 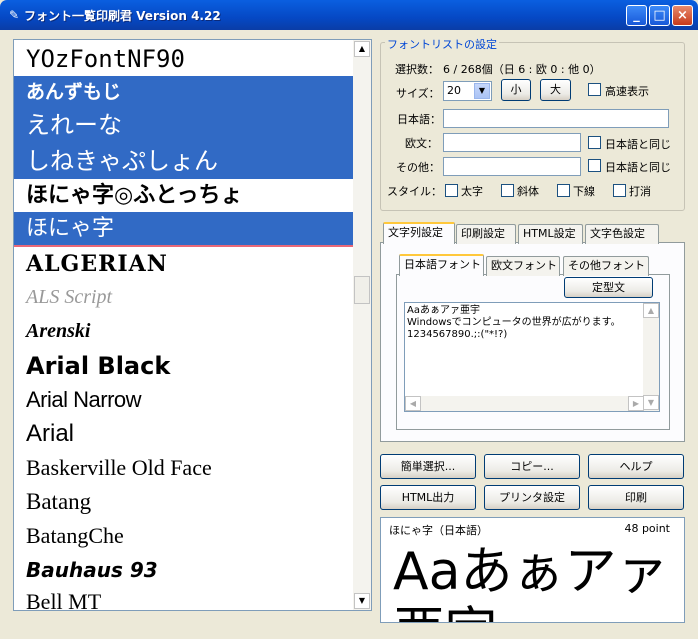 I want to click on tab-print-settings: 印刷設定, so click(x=486, y=234).